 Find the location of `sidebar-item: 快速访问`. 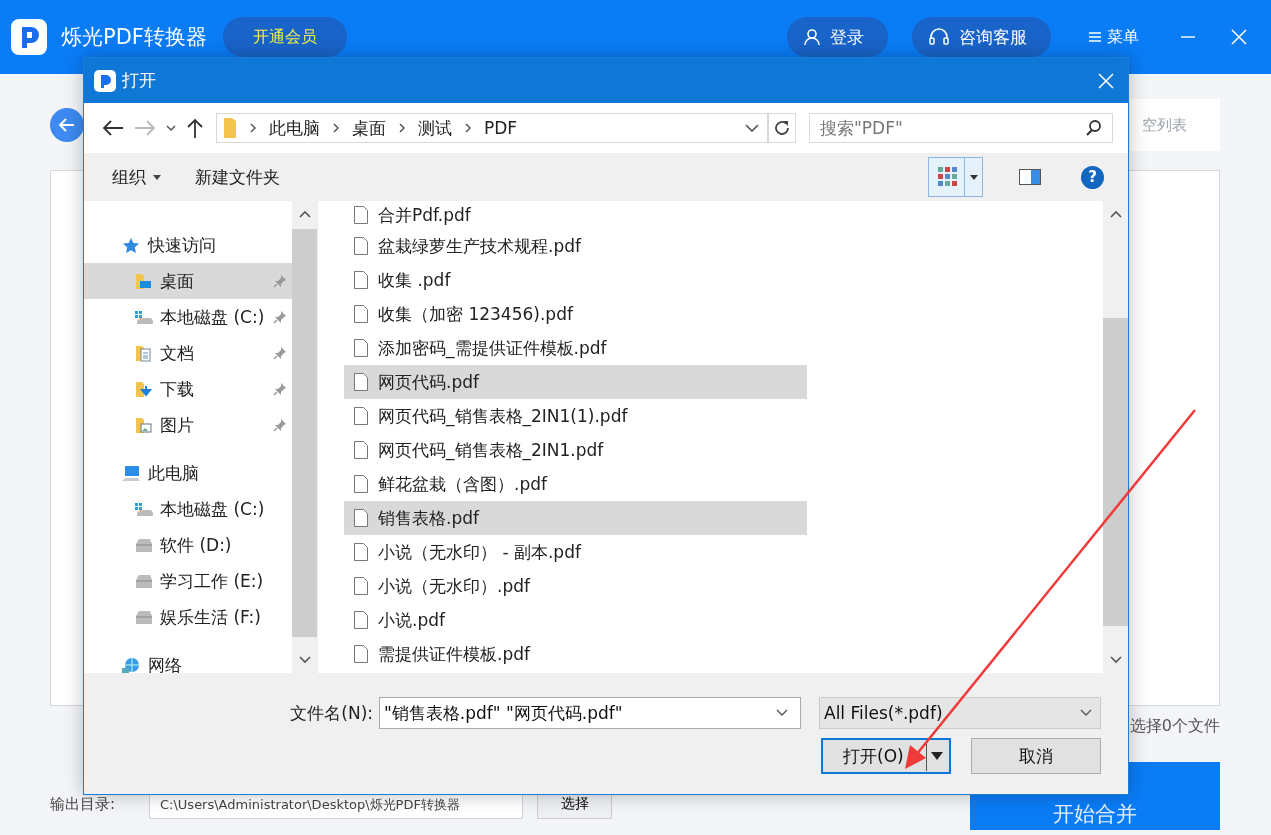

sidebar-item: 快速访问 is located at coordinates (188, 245).